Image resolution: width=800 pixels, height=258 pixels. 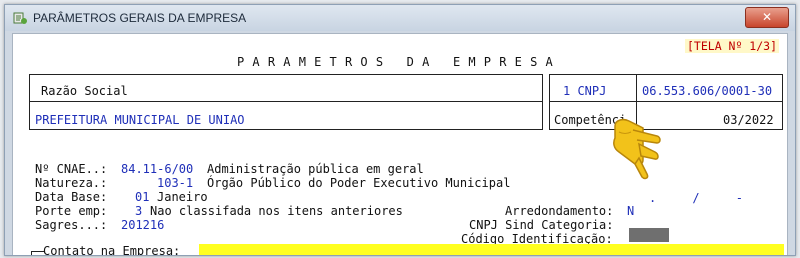 What do you see at coordinates (491, 249) in the screenshot?
I see `contato-highlight-field` at bounding box center [491, 249].